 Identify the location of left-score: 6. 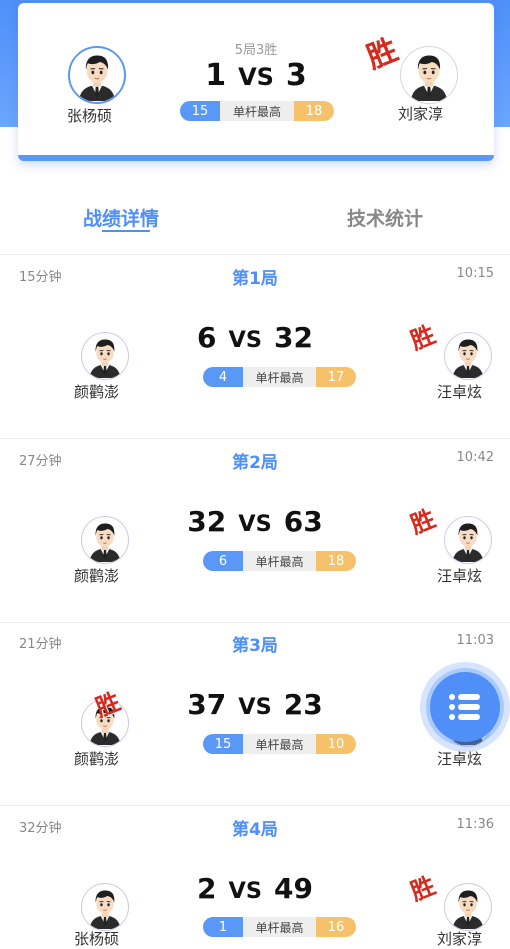
(207, 337).